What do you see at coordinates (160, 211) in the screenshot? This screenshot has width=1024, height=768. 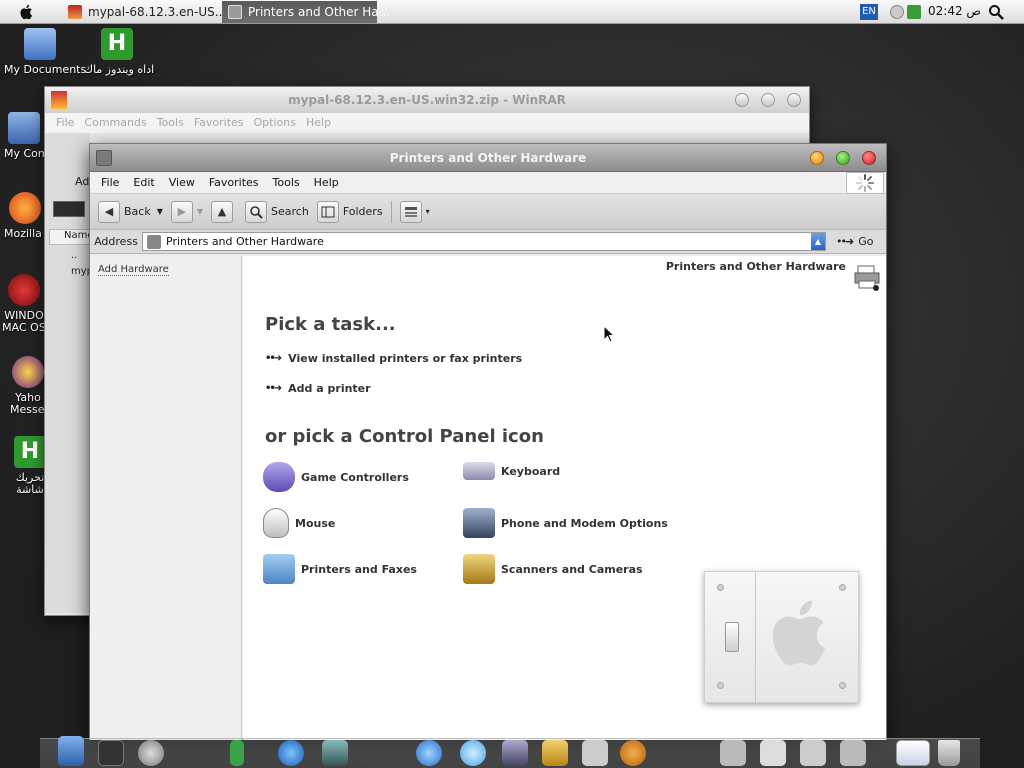 I see `chevron-down-icon: ▼` at bounding box center [160, 211].